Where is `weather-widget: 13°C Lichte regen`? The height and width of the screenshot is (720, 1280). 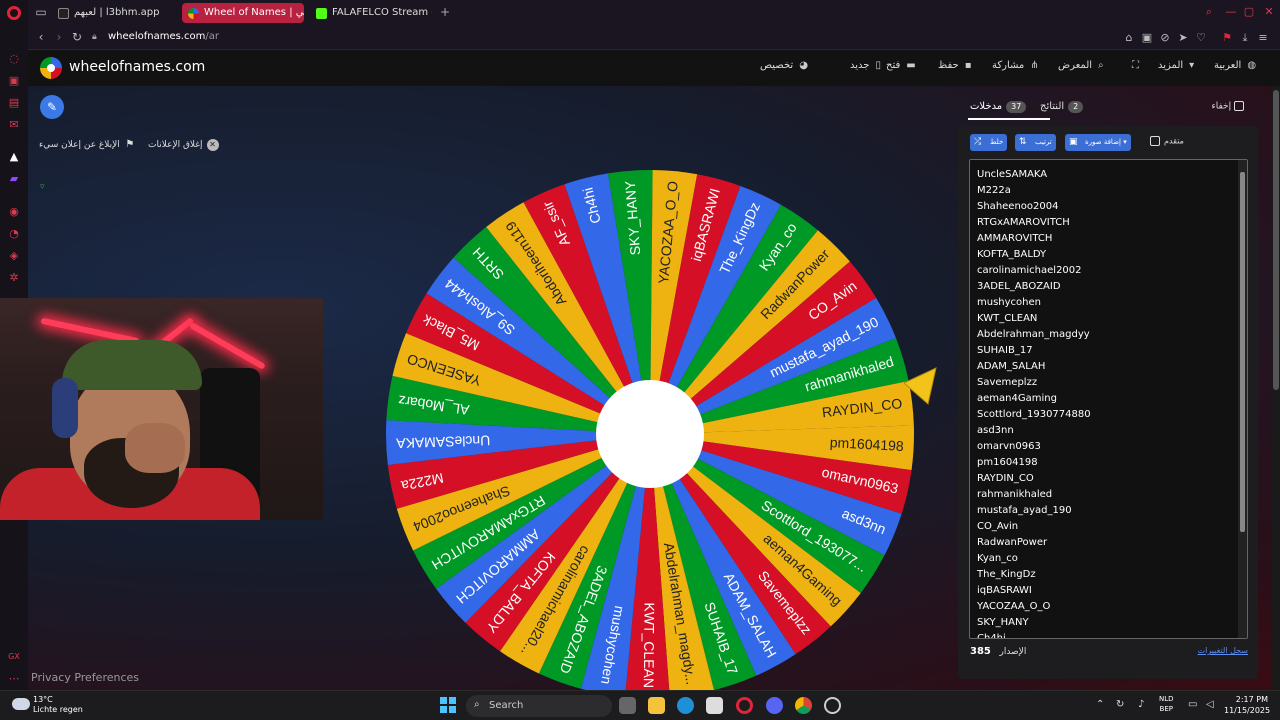
weather-widget: 13°C Lichte regen is located at coordinates (58, 705).